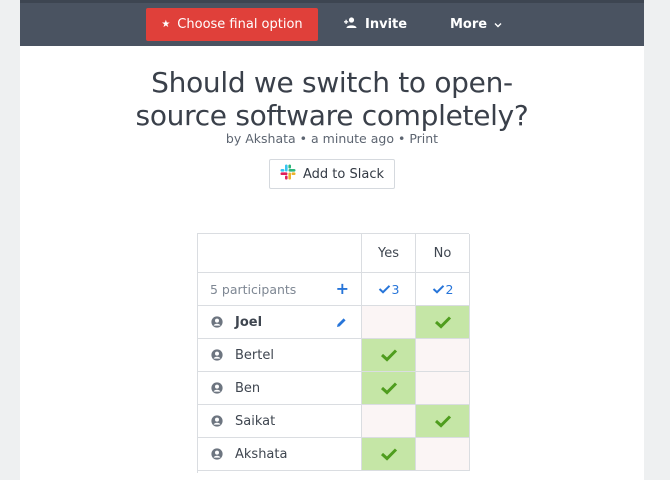 The height and width of the screenshot is (480, 670). I want to click on choose-final-option-button: ★ Choose final option, so click(232, 24).